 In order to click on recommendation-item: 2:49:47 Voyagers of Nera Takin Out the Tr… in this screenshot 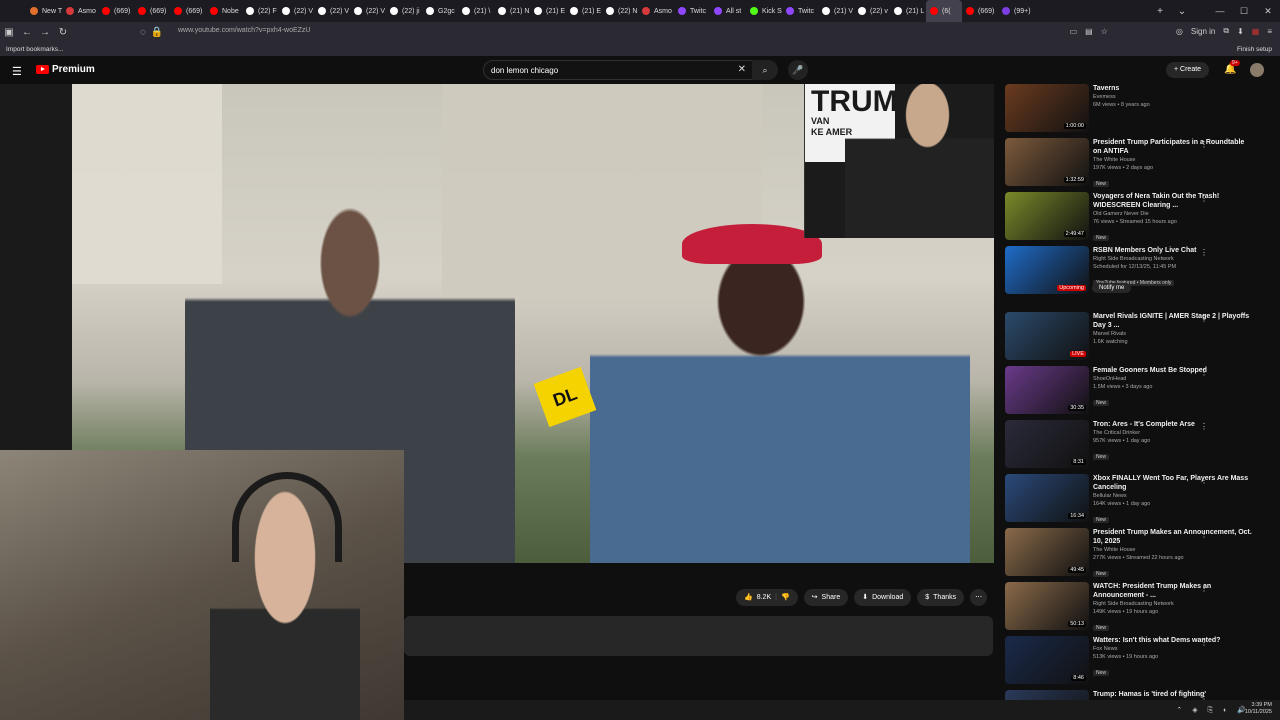, I will do `click(1139, 217)`.